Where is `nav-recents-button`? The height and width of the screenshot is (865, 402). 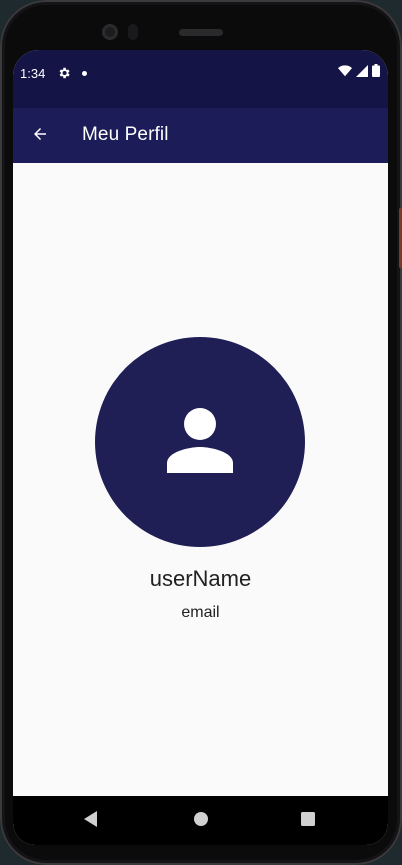 nav-recents-button is located at coordinates (308, 821).